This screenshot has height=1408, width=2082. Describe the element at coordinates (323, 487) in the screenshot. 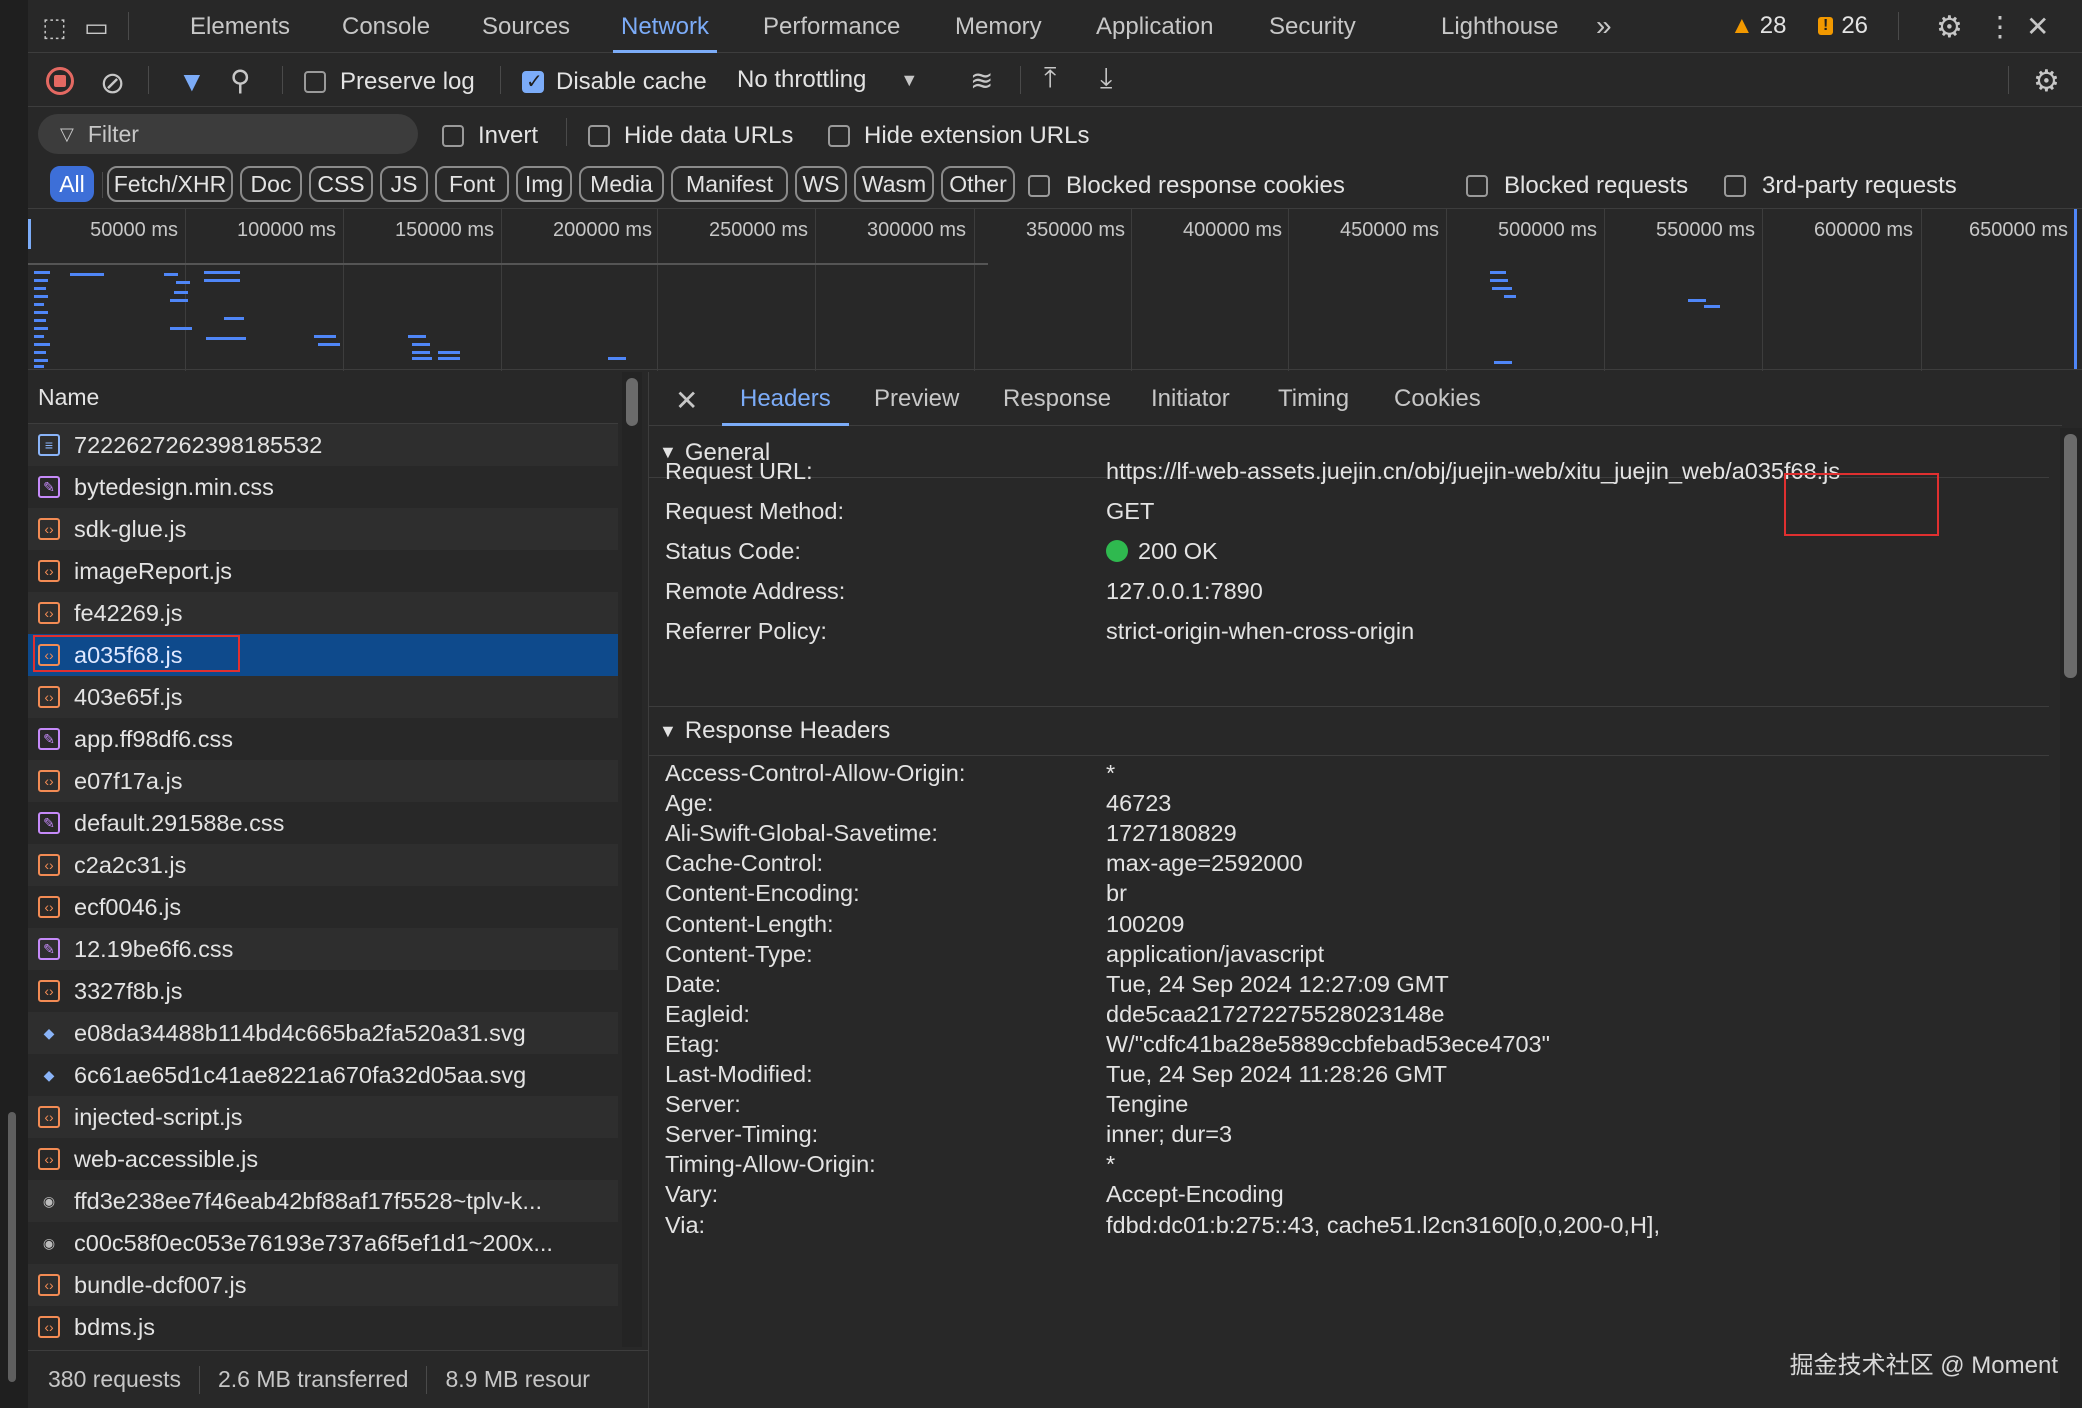

I see `request-row: ✎ bytedesign.min.css` at that location.